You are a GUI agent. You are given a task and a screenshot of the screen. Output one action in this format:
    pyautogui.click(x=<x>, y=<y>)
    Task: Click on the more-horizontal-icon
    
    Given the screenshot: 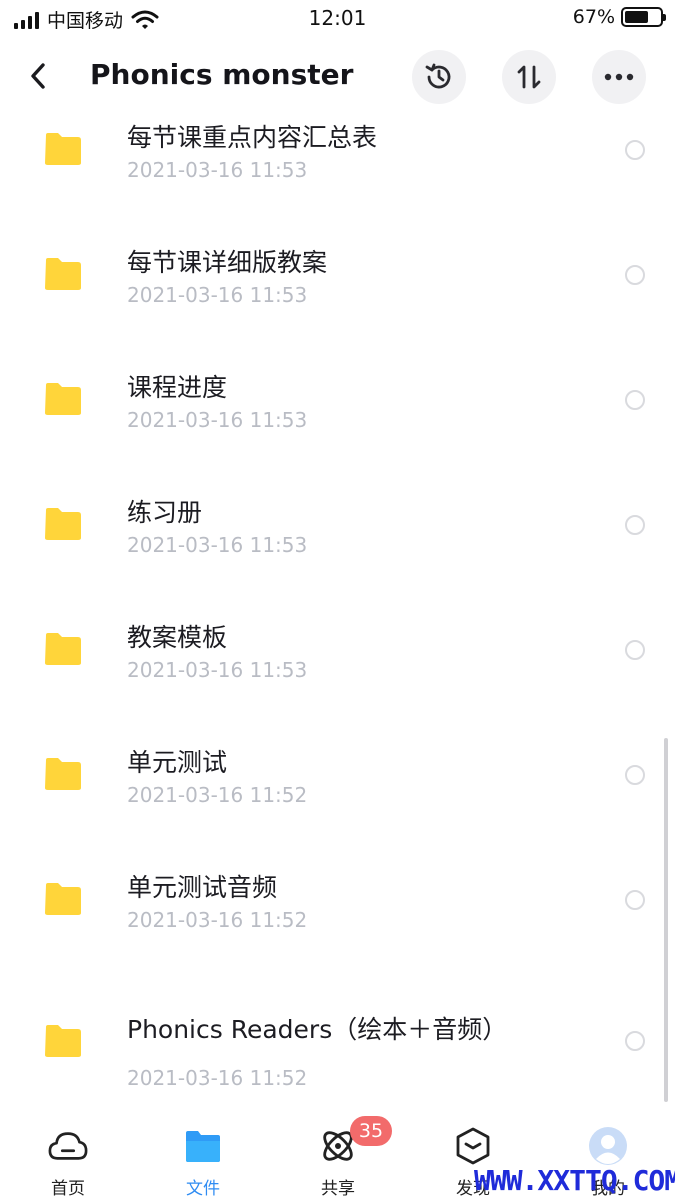 What is the action you would take?
    pyautogui.click(x=619, y=77)
    